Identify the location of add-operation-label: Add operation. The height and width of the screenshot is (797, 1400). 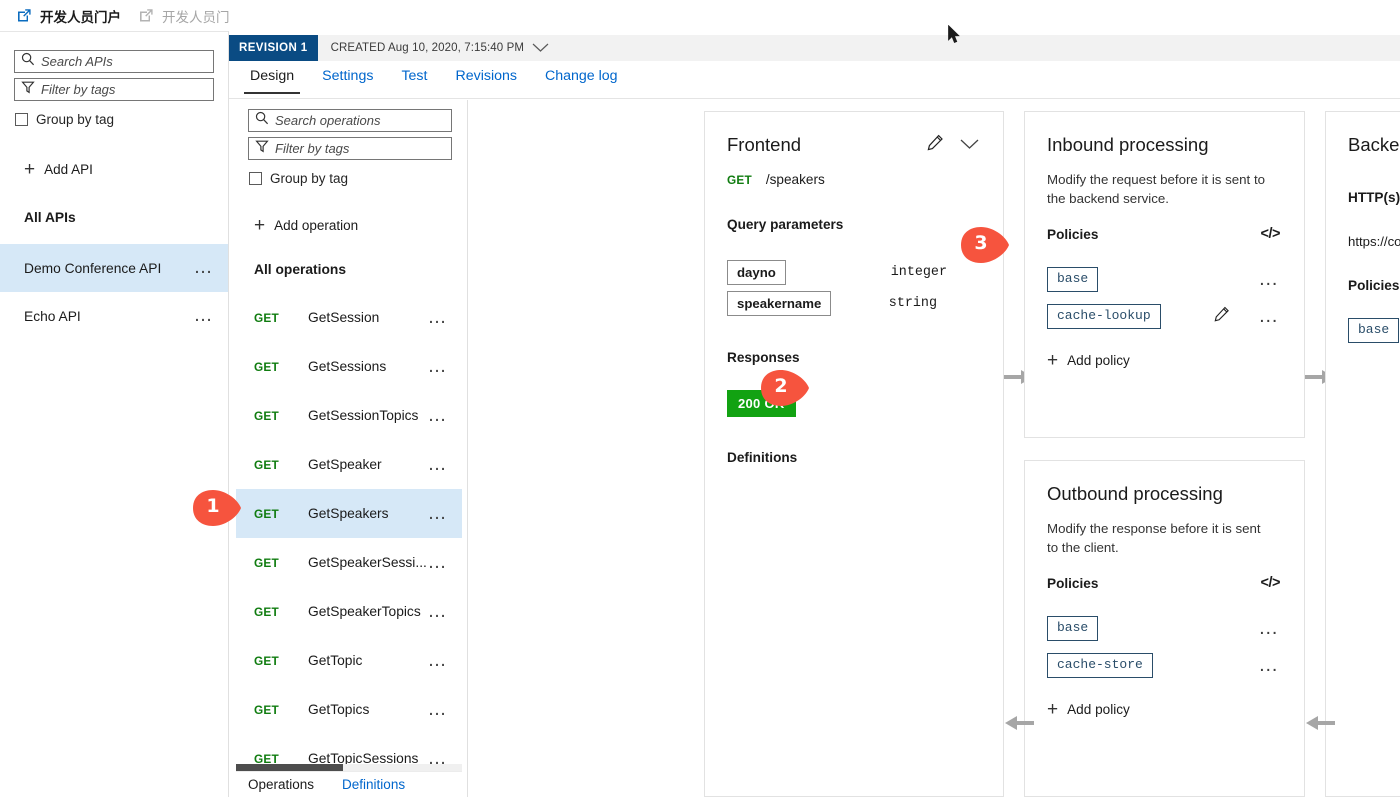
(316, 225).